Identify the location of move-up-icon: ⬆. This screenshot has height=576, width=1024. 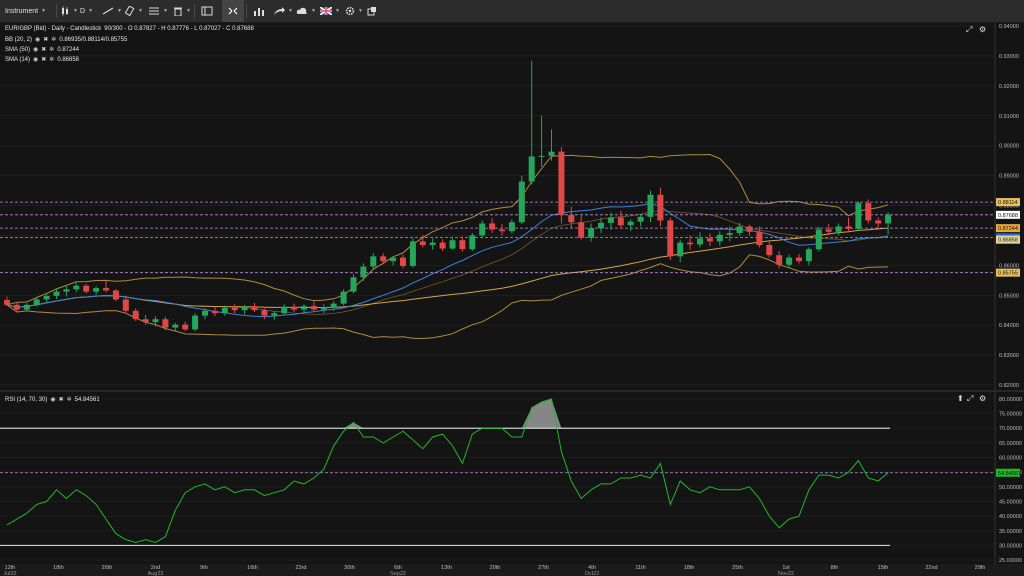
(960, 398).